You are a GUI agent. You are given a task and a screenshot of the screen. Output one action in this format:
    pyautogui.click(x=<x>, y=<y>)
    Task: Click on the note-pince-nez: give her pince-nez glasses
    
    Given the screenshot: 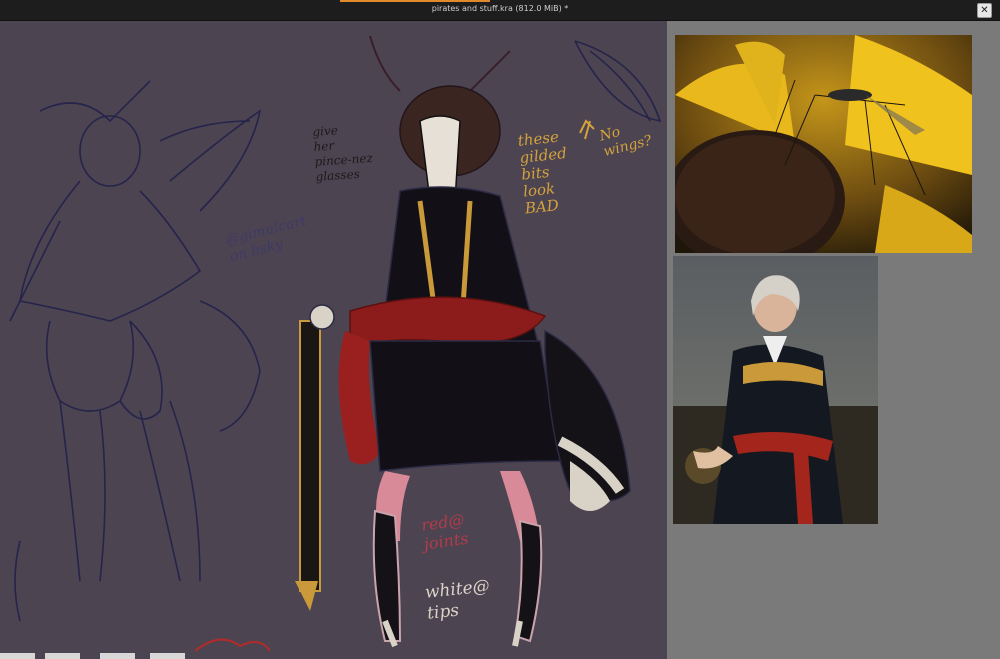 What is the action you would take?
    pyautogui.click(x=343, y=153)
    